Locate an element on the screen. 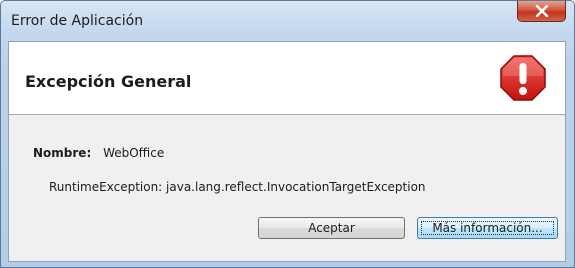 Image resolution: width=575 pixels, height=268 pixels. close-button is located at coordinates (541, 11).